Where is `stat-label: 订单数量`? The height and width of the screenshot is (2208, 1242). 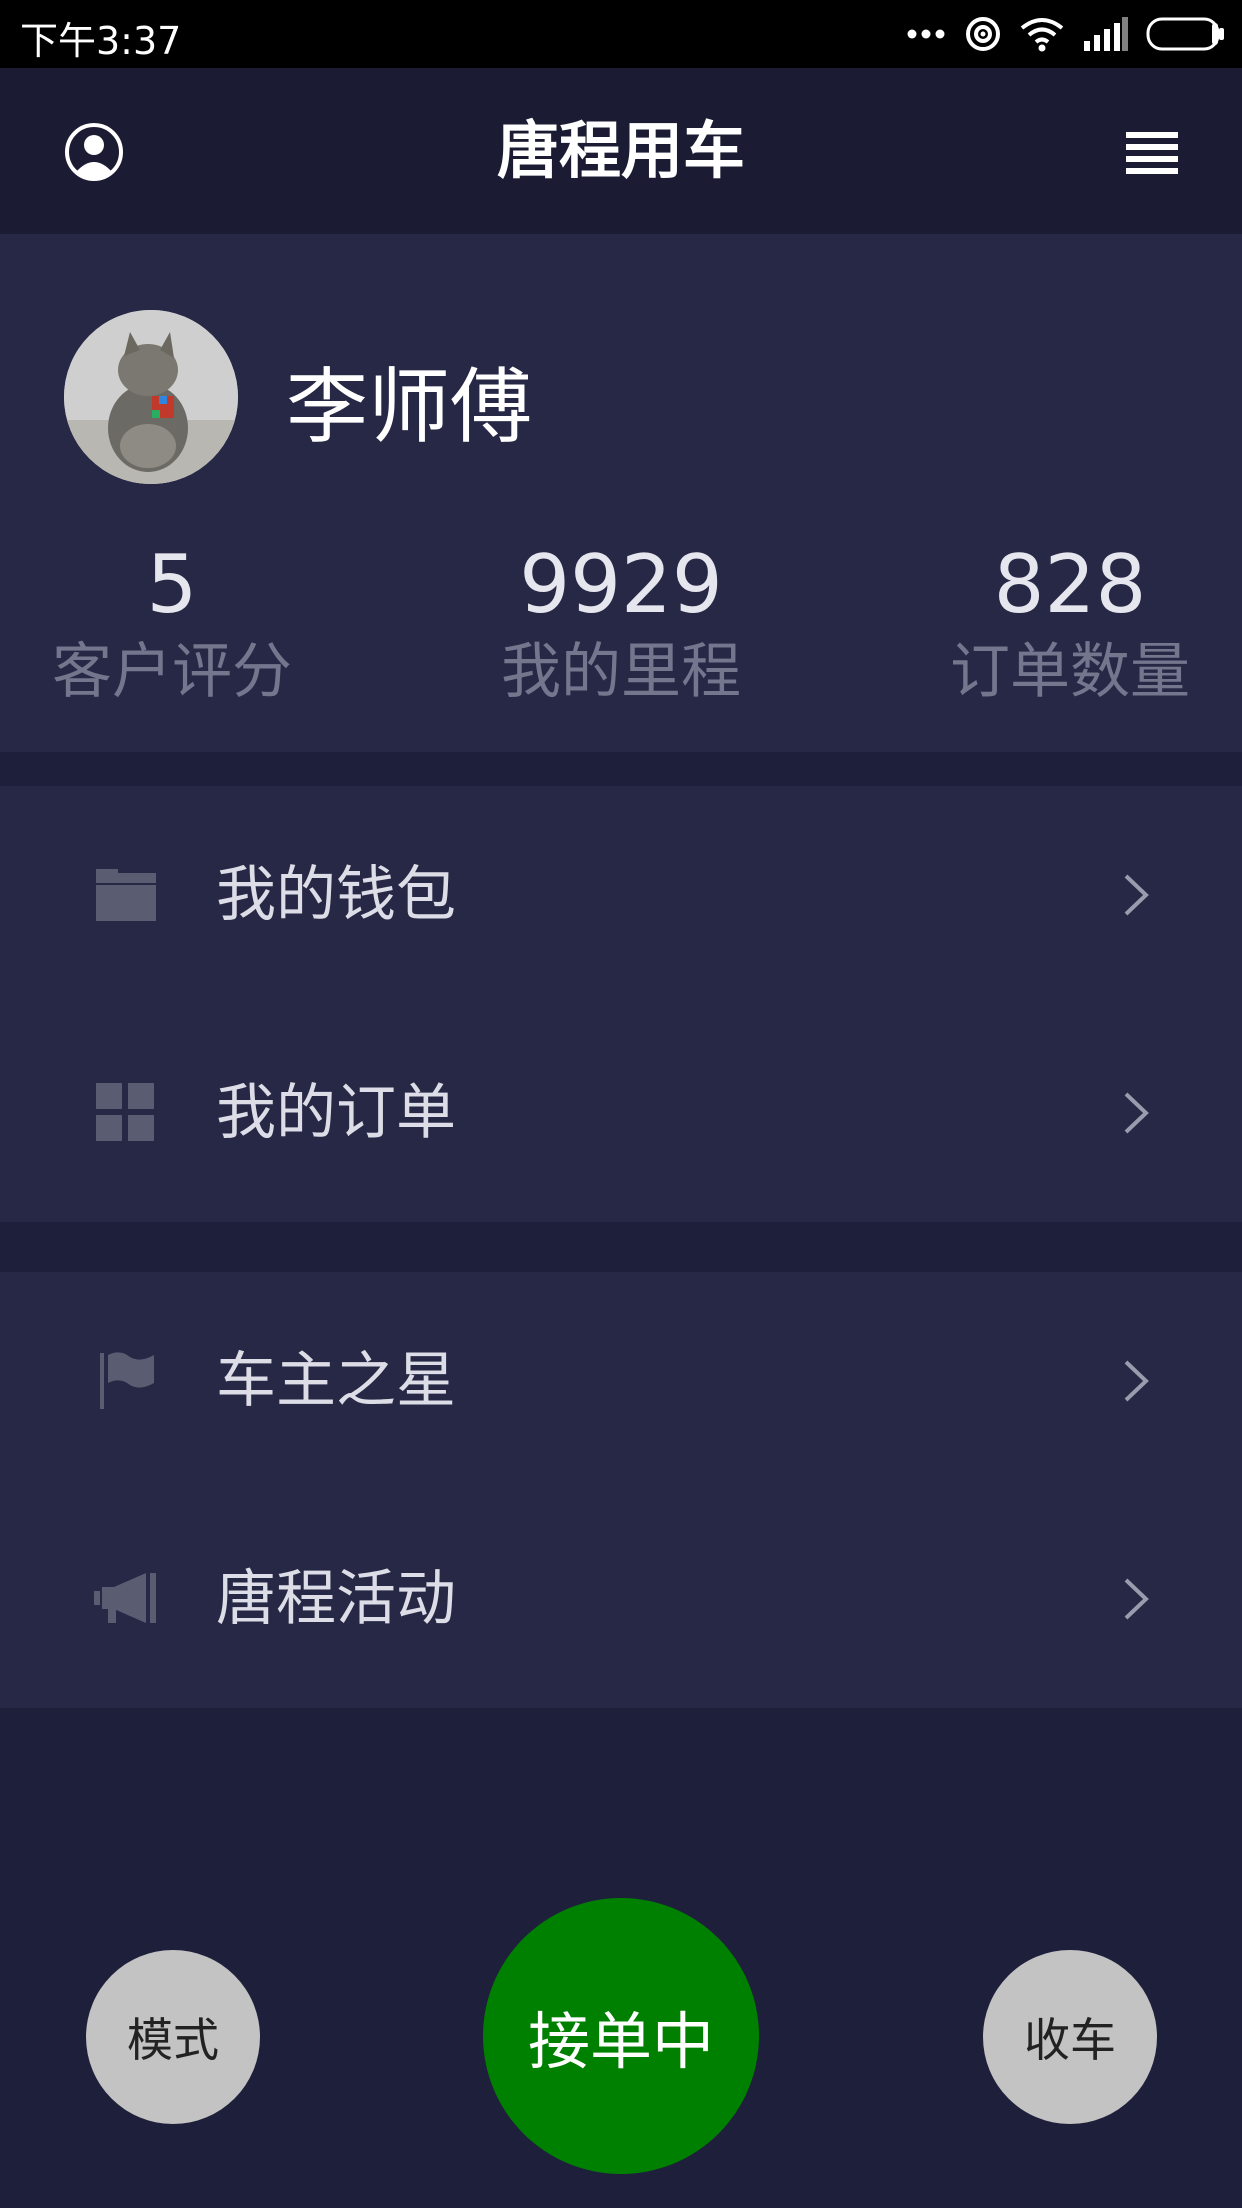 stat-label: 订单数量 is located at coordinates (1070, 672).